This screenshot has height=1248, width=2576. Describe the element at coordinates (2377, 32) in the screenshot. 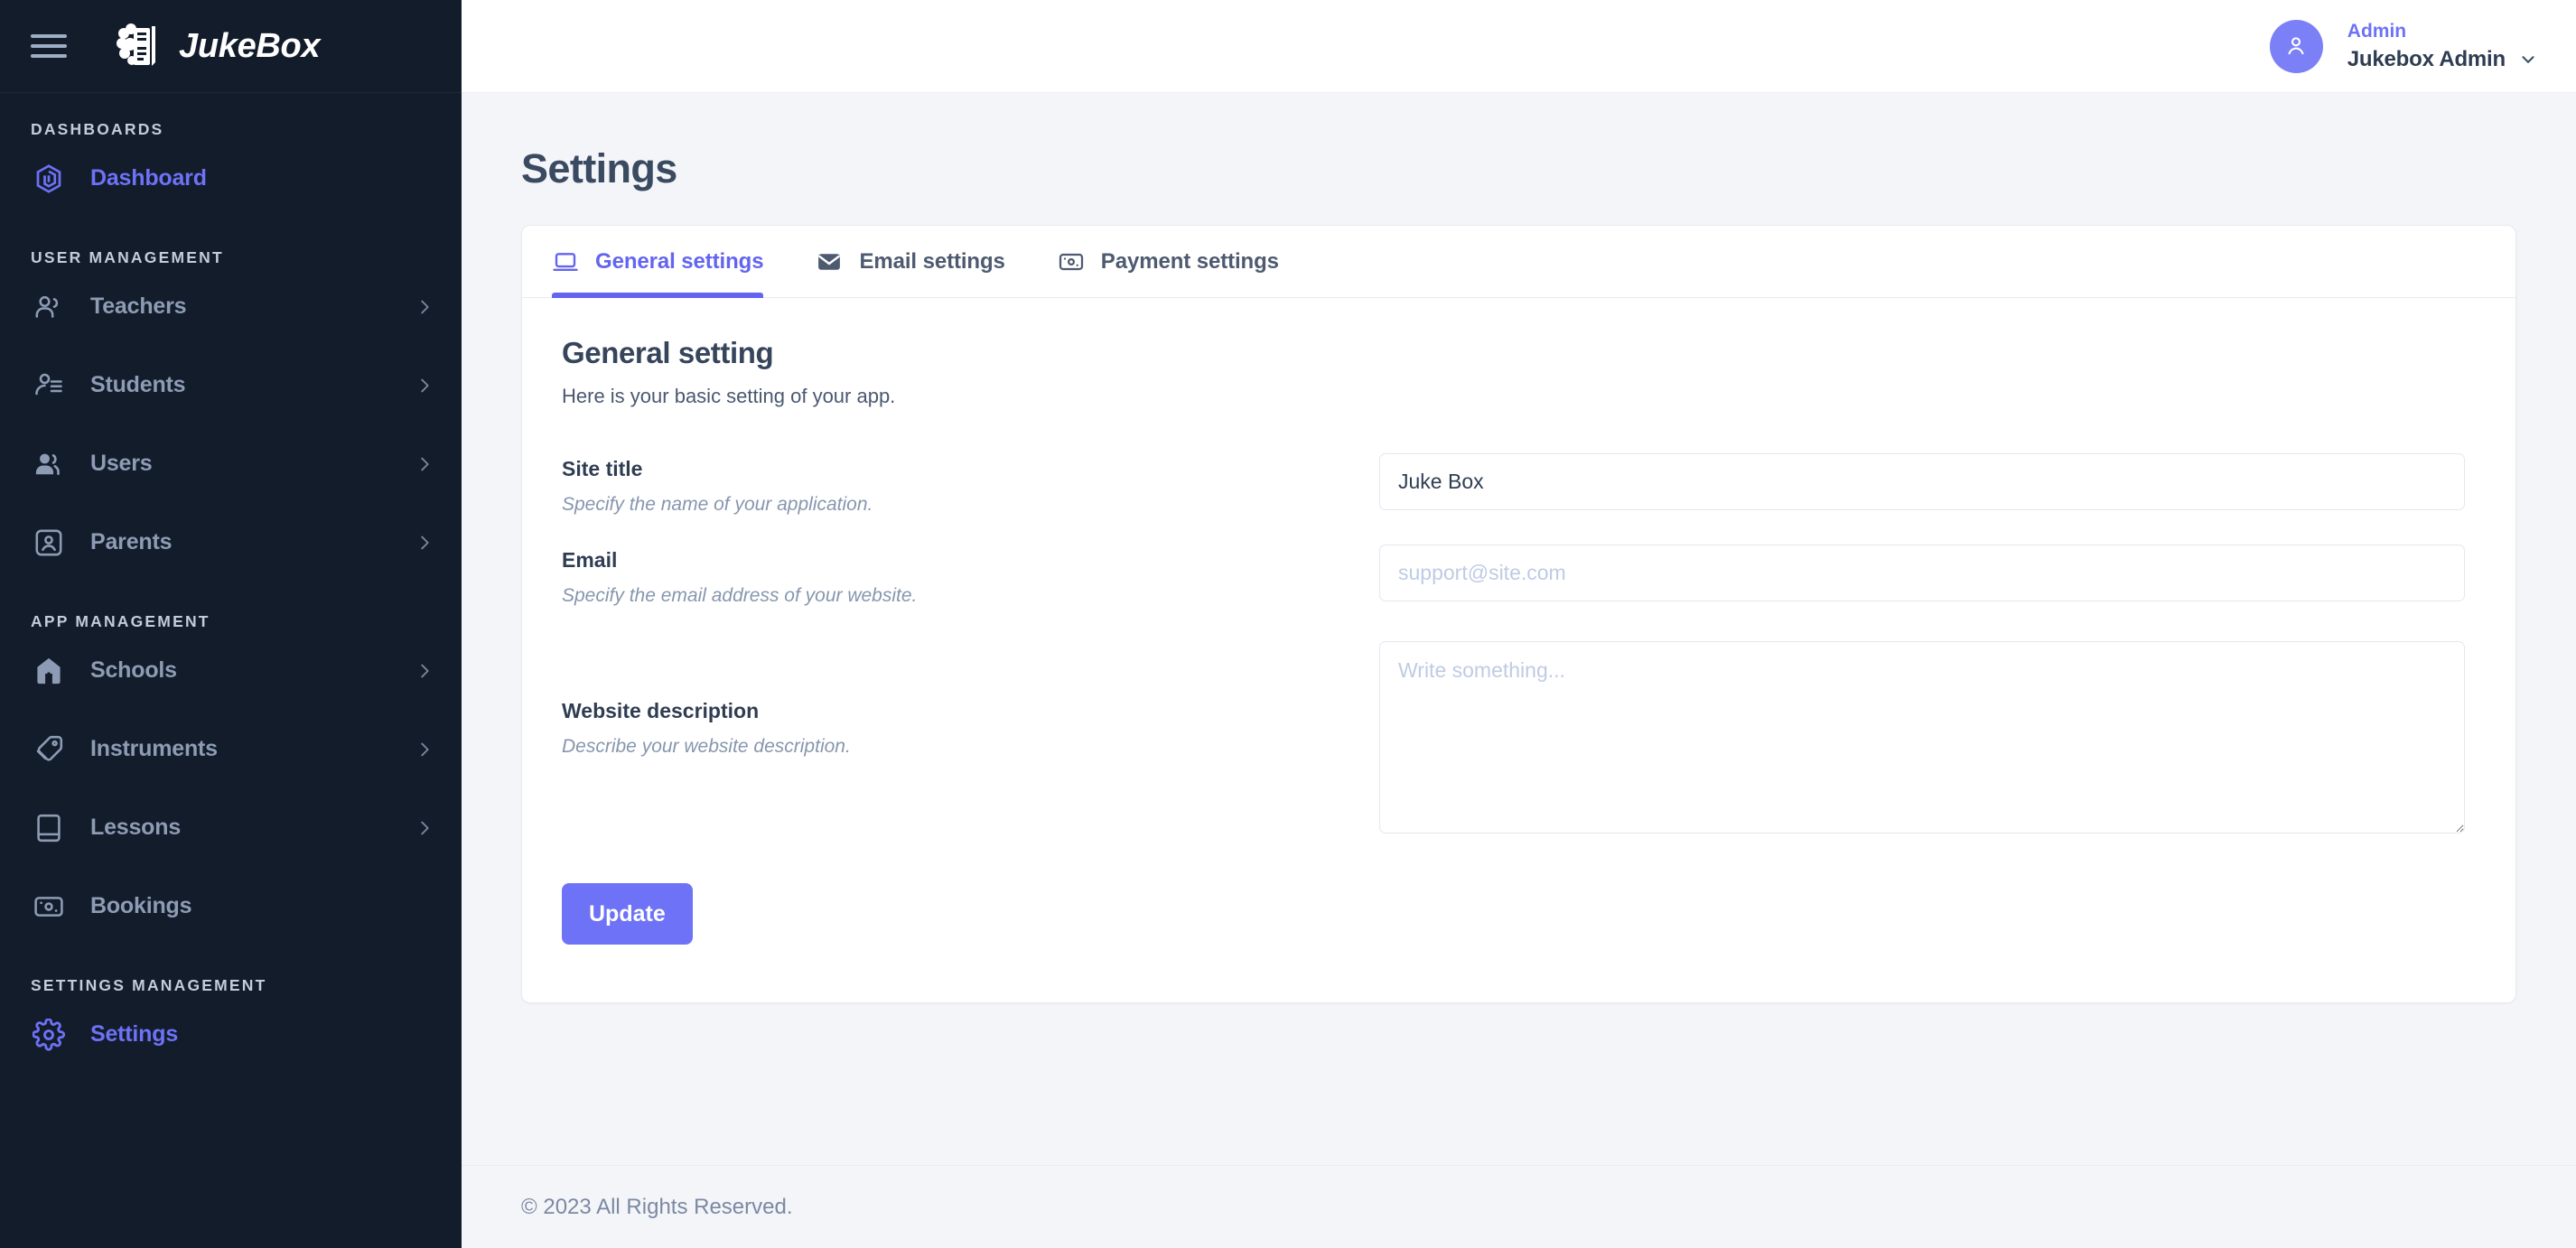

I see `user-role: Admin` at that location.